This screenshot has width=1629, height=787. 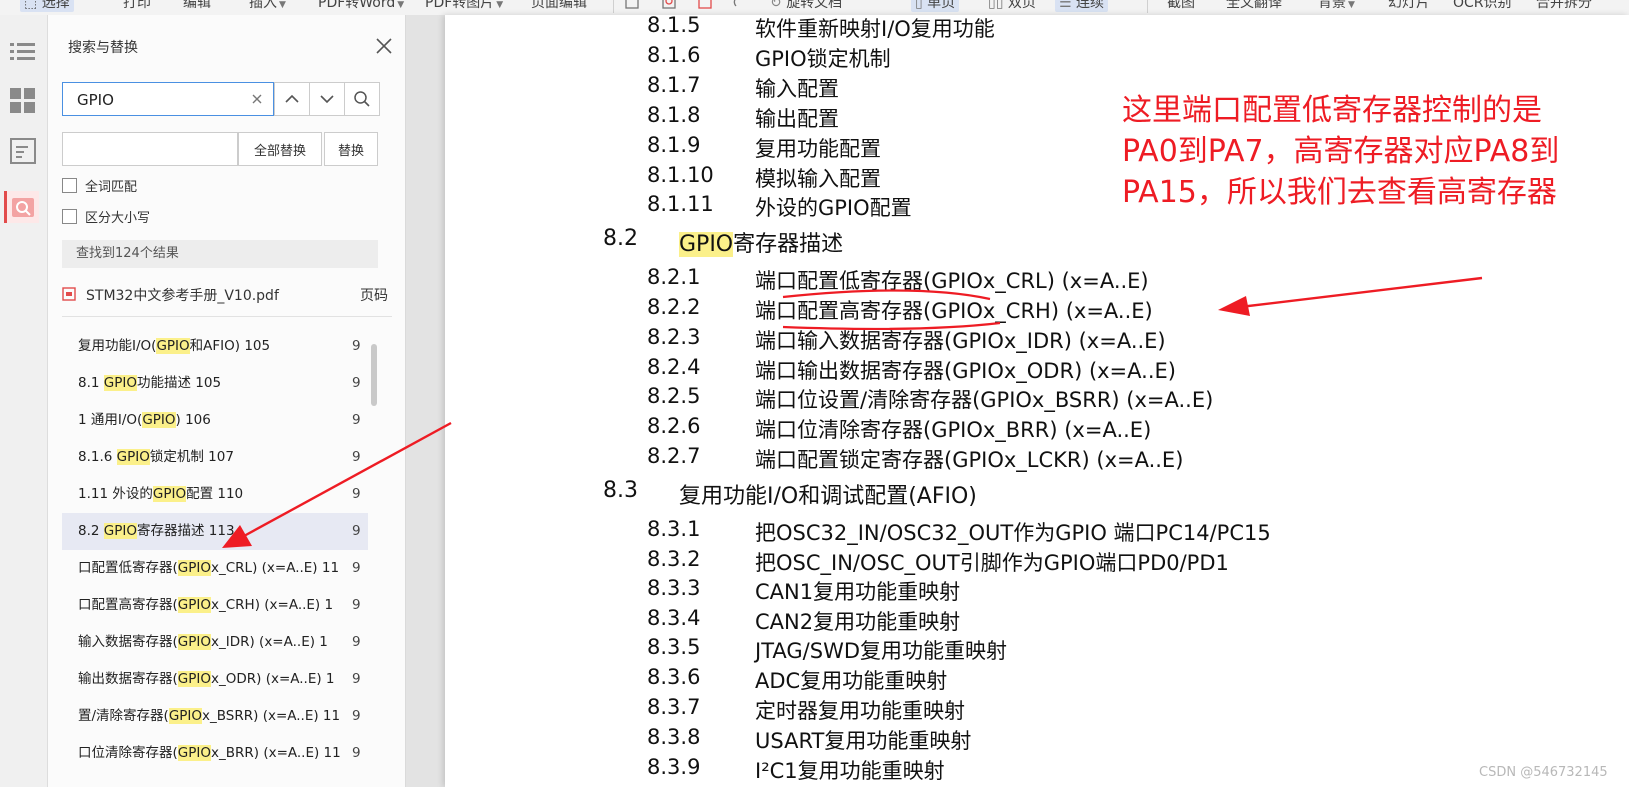 I want to click on pdf-to-word-button: PDF转Word ▼, so click(x=361, y=6).